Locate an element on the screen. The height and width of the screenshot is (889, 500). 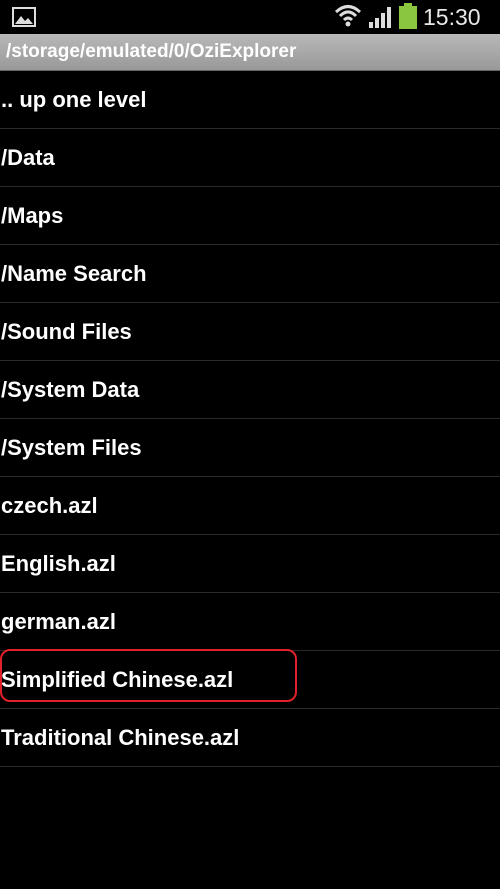
list-item-label: /System Files is located at coordinates (71, 447).